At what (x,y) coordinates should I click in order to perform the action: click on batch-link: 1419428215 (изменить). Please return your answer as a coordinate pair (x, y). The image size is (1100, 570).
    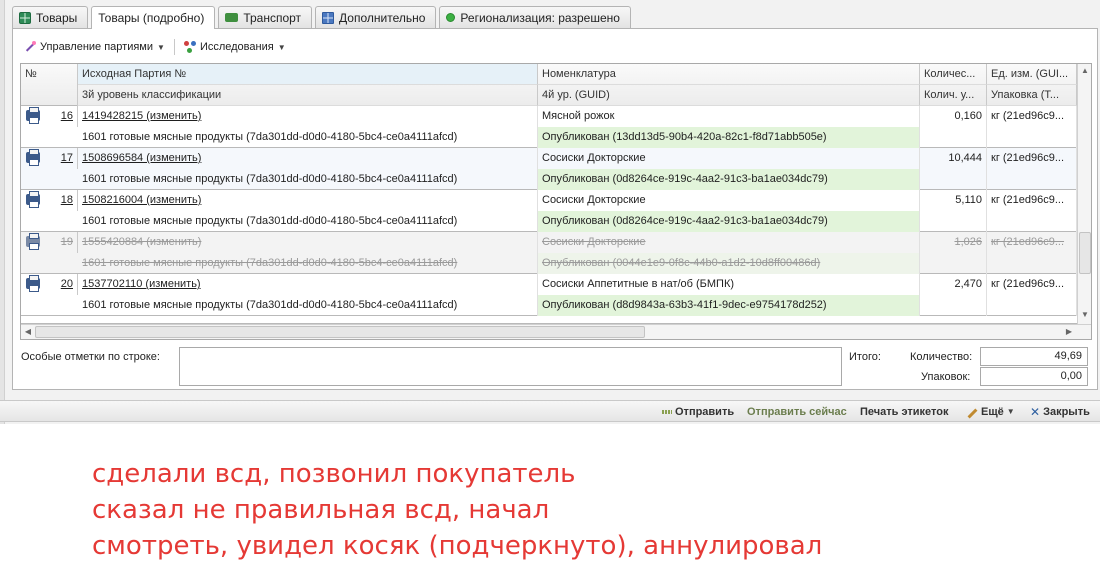
    Looking at the image, I should click on (308, 116).